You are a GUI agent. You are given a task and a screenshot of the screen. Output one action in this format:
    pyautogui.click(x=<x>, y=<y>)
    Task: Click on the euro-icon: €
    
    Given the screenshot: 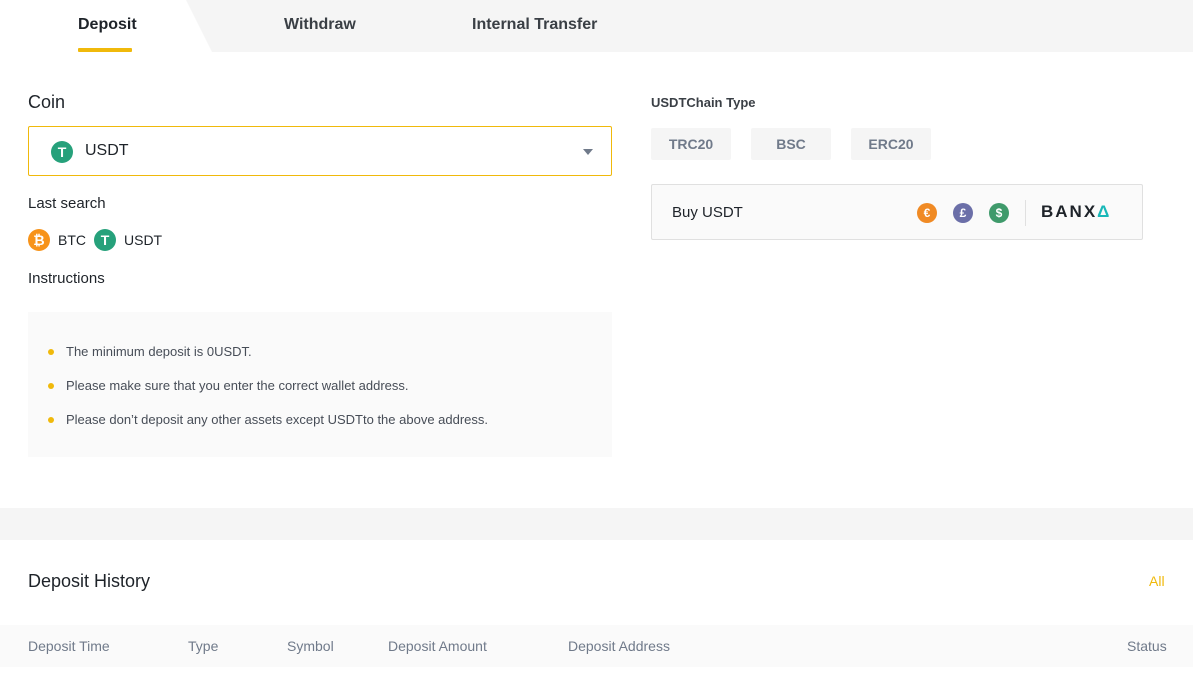 What is the action you would take?
    pyautogui.click(x=927, y=213)
    